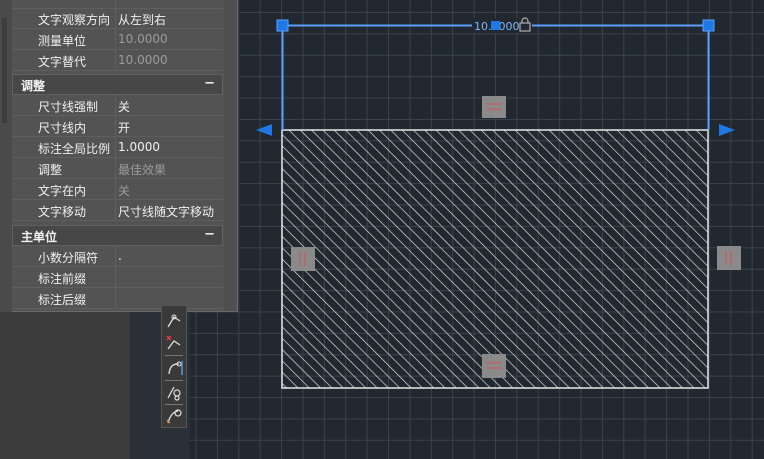  I want to click on property-row-dimline-inside: 尺寸线内 开, so click(117, 126).